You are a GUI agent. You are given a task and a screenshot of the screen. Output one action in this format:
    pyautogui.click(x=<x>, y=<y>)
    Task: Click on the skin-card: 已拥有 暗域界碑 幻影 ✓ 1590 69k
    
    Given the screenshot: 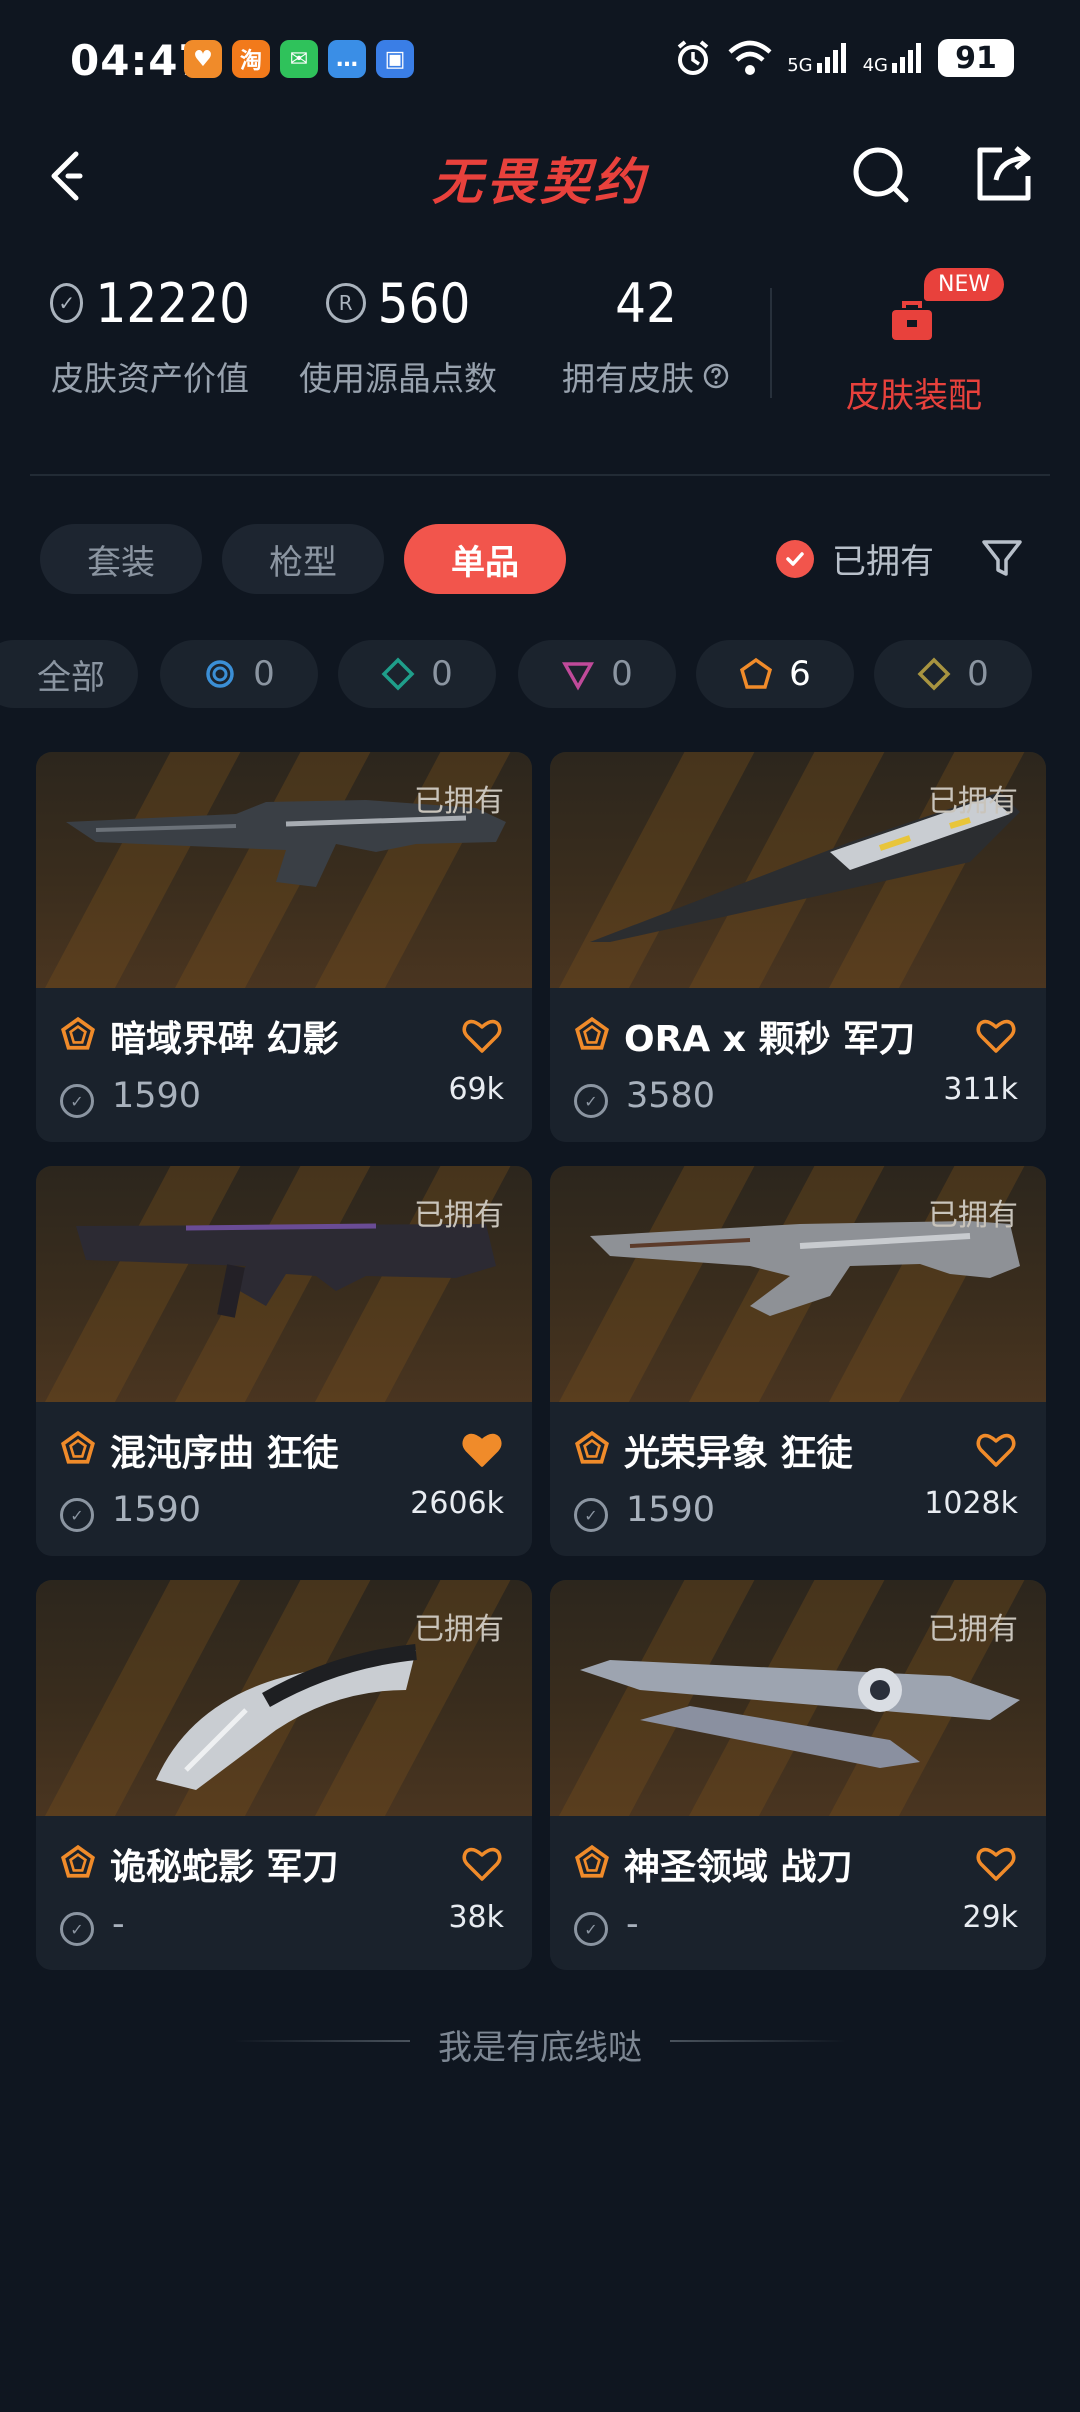 What is the action you would take?
    pyautogui.click(x=284, y=947)
    